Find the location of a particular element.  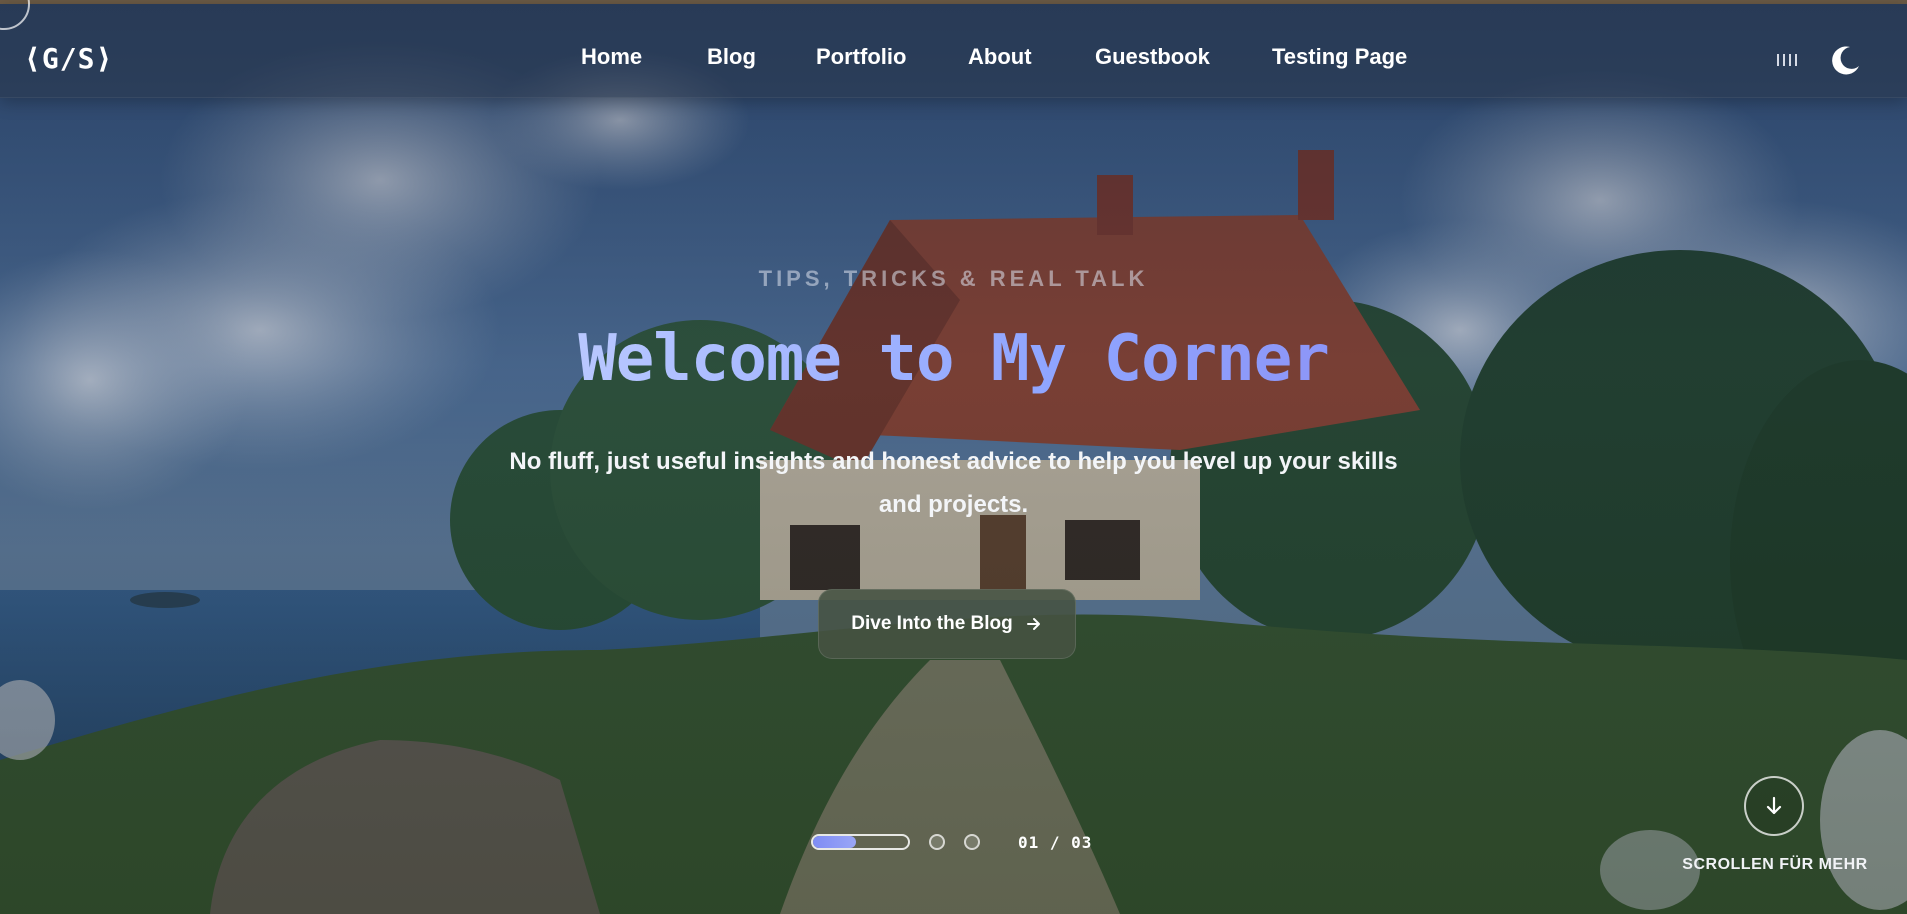

nav-link-blog: Blog is located at coordinates (731, 57).